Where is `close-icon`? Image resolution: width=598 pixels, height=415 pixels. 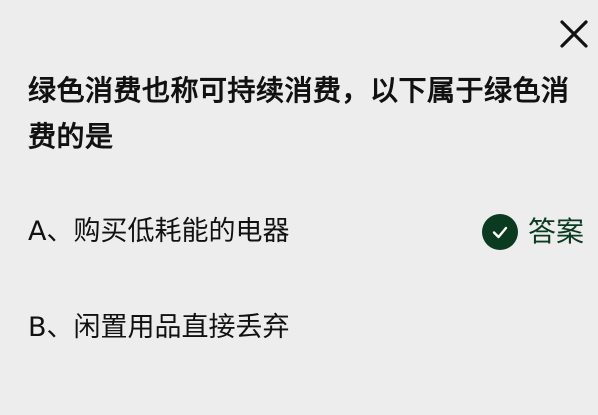
close-icon is located at coordinates (574, 34).